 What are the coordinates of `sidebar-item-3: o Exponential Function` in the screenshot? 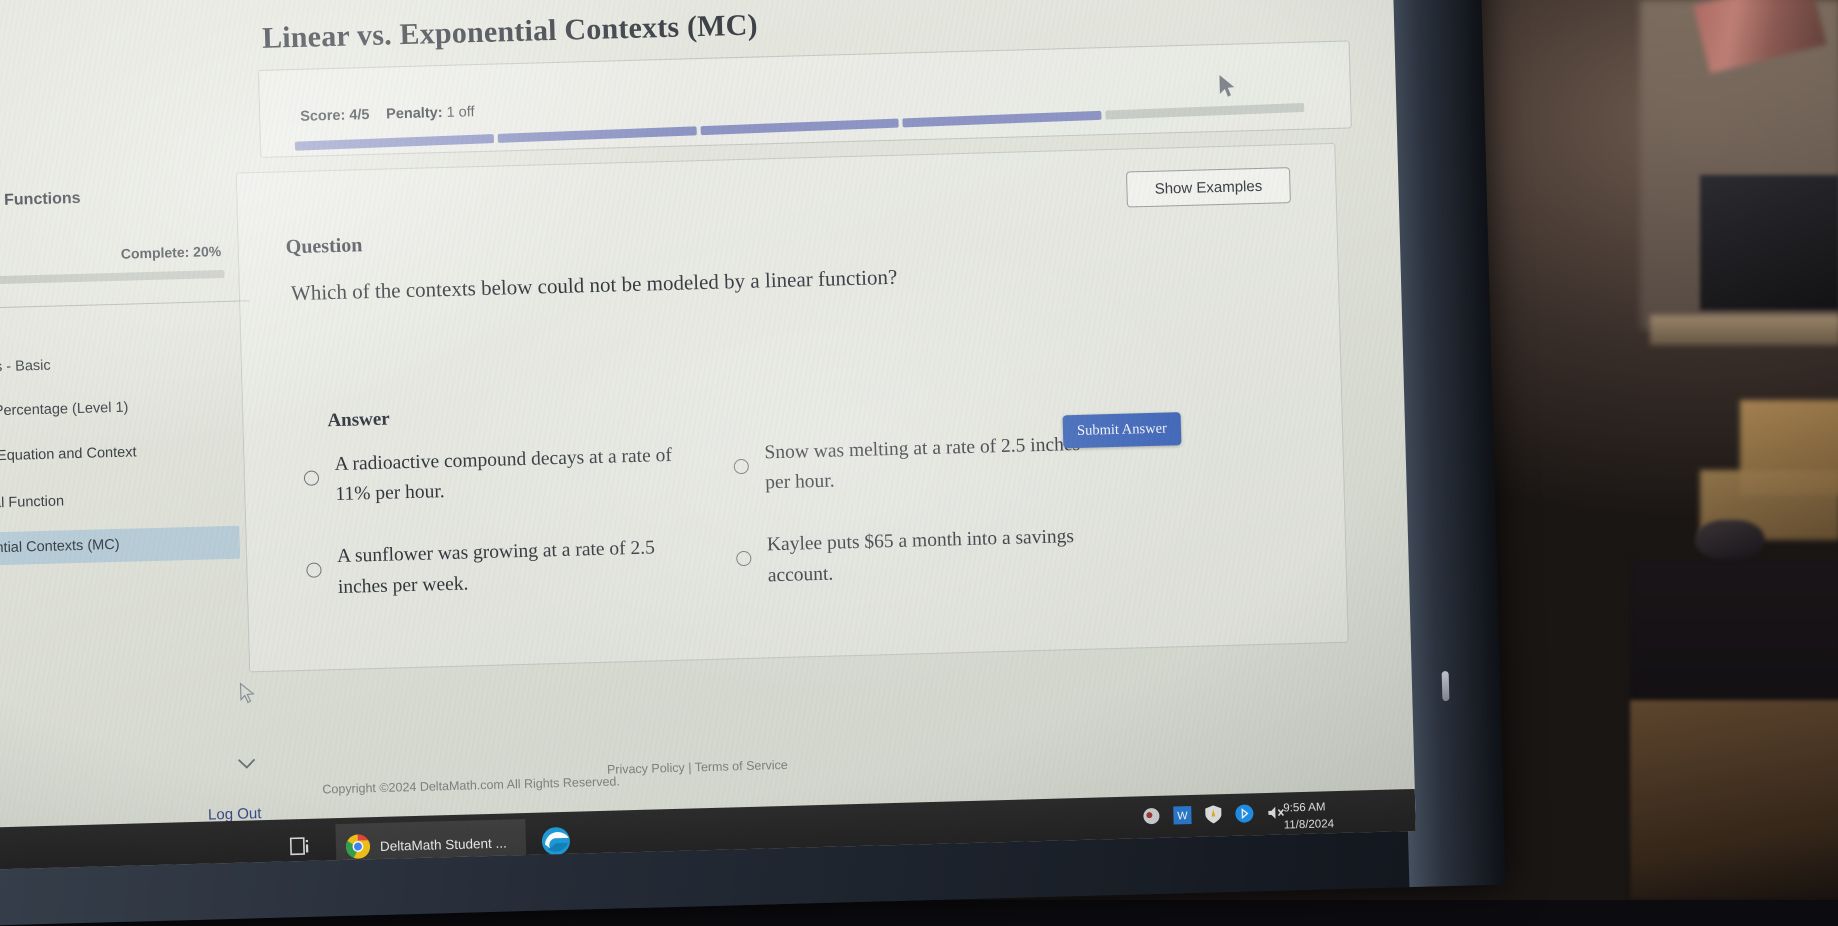 It's located at (32, 503).